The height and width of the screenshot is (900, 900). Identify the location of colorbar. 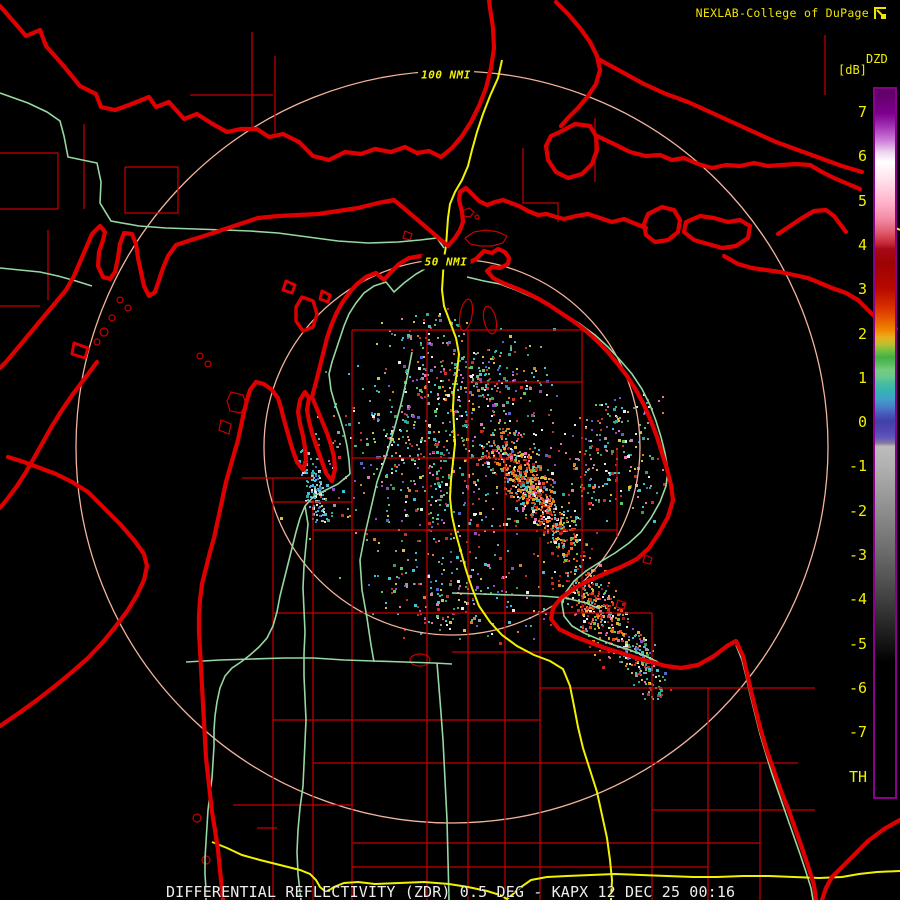
(885, 443).